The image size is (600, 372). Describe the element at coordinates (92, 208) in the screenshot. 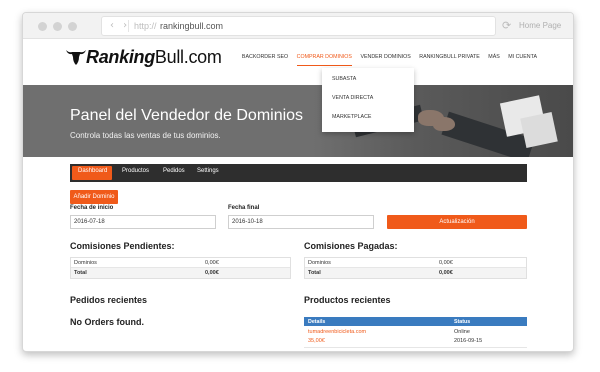

I see `start-date-label: Fecha de inicio` at that location.